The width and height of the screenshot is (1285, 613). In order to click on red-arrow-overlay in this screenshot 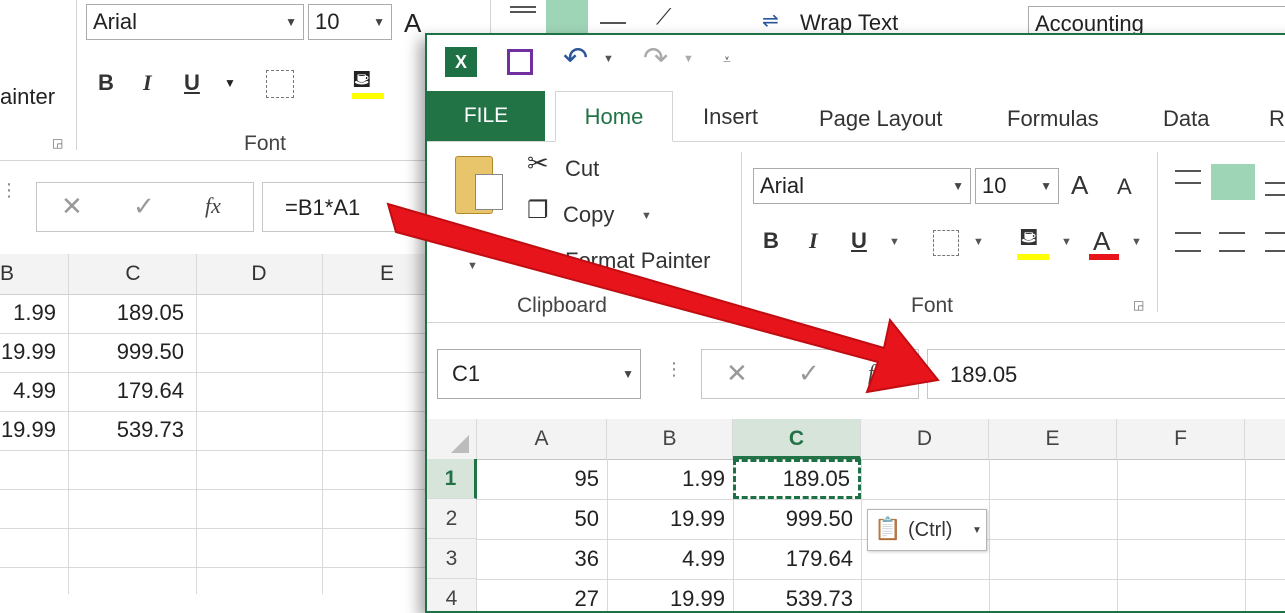, I will do `click(663, 298)`.